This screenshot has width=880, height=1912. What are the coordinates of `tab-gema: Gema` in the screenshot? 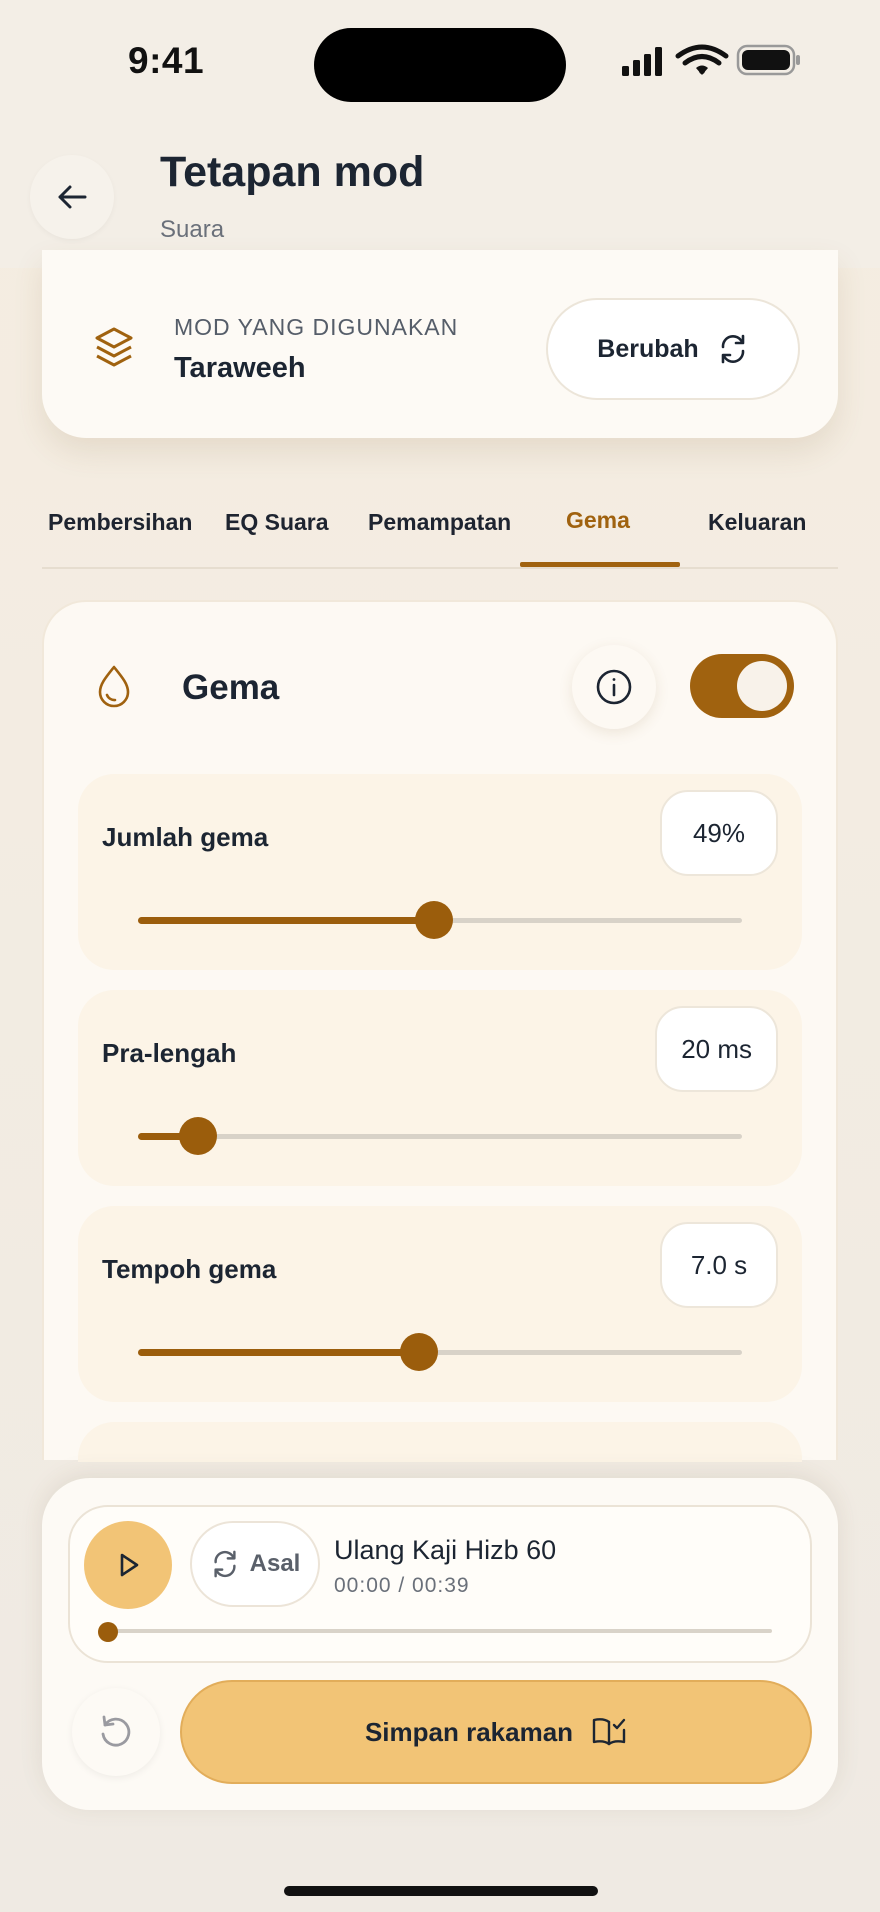 It's located at (598, 520).